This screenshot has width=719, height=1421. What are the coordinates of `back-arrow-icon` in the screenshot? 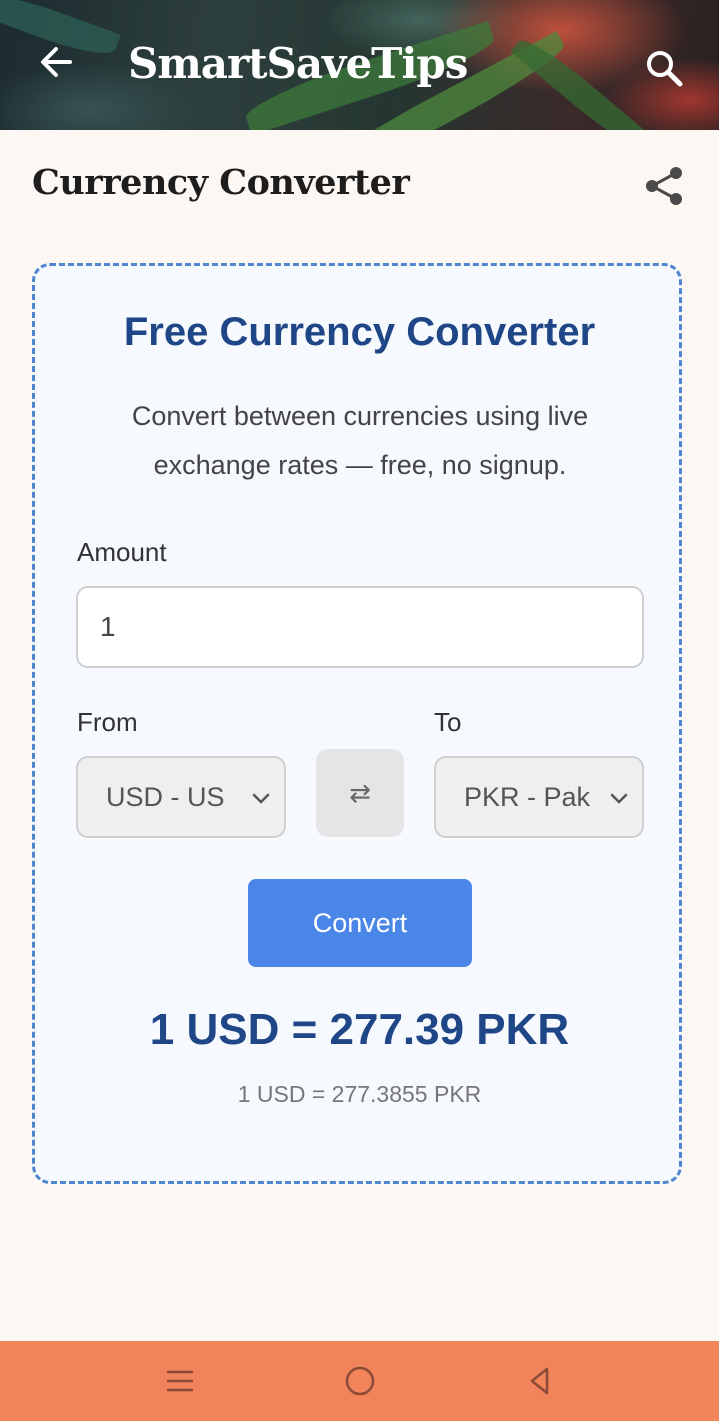 It's located at (56, 62).